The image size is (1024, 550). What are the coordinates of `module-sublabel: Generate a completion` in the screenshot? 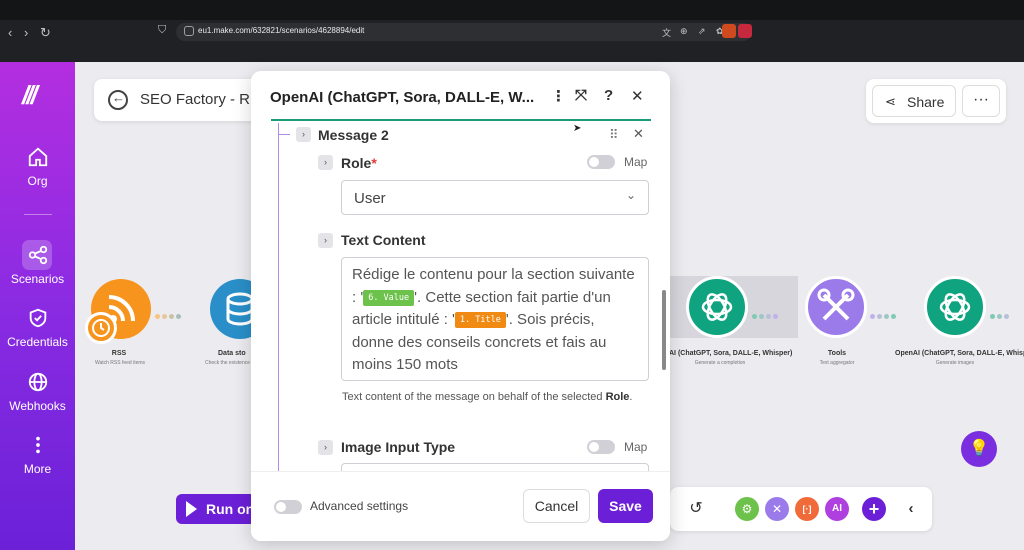 It's located at (720, 363).